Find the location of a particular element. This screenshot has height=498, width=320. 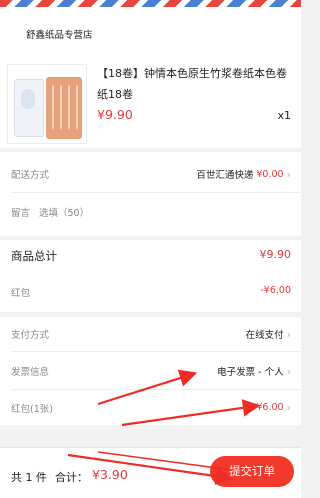

summary-section: 商品总计 ¥9.90 红包 -¥6.00 is located at coordinates (150, 276).